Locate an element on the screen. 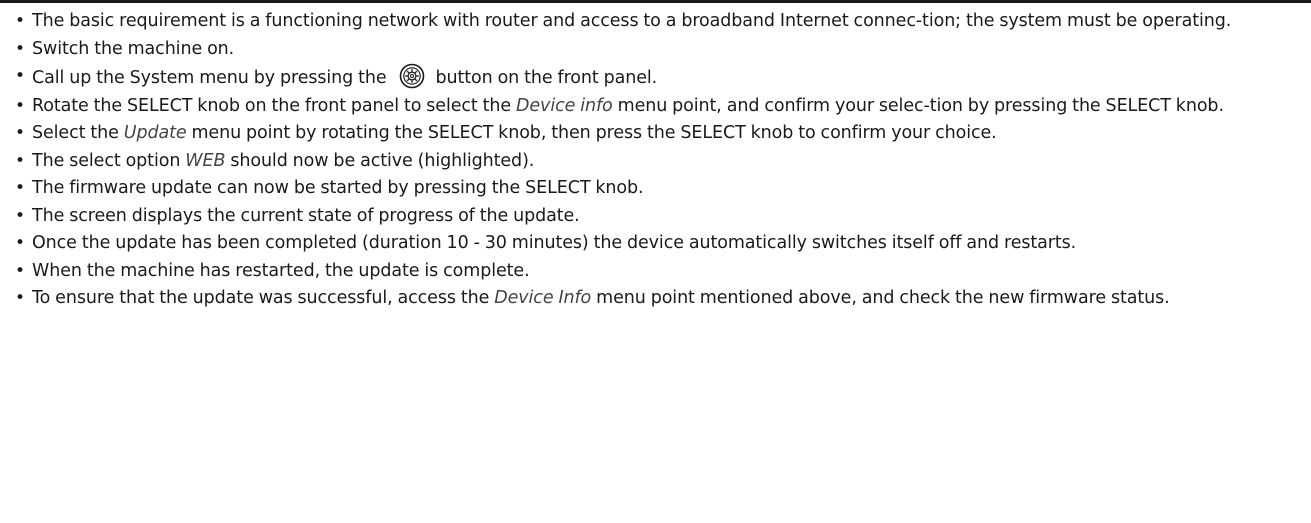 The width and height of the screenshot is (1311, 523). list-item-text: Select the is located at coordinates (78, 133).